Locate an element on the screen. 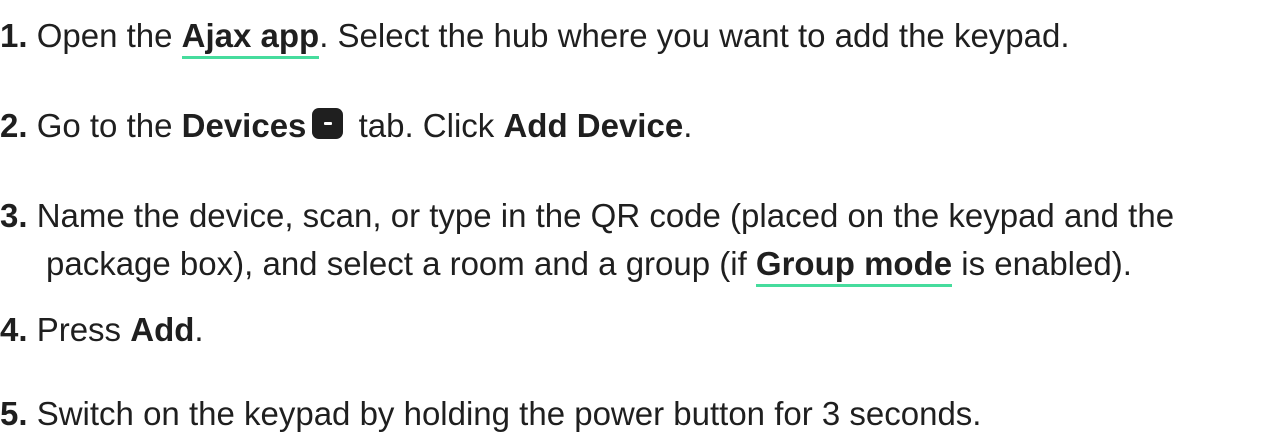 The height and width of the screenshot is (447, 1276). step-number: 4. is located at coordinates (14, 329).